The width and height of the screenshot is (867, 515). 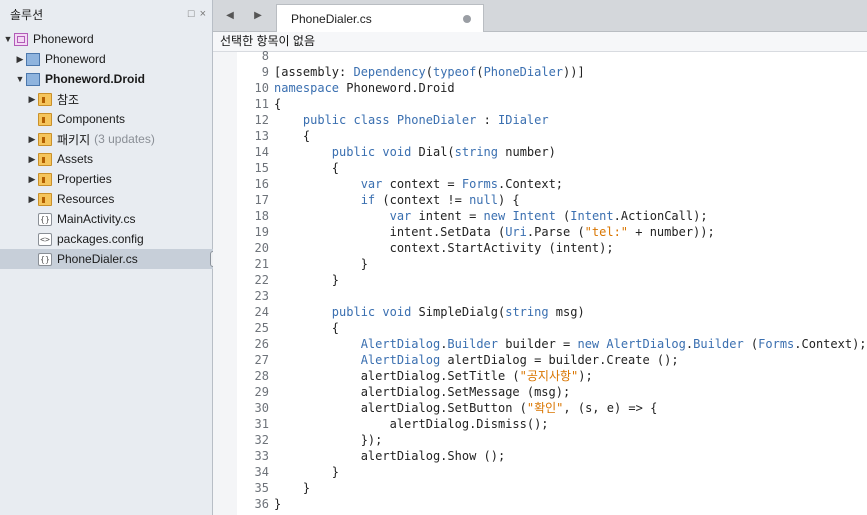 I want to click on code-line: 34 }, so click(x=288, y=472).